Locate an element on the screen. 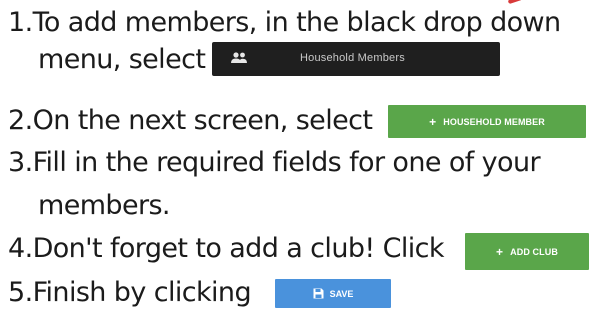 The height and width of the screenshot is (310, 589). red-pen-mark is located at coordinates (515, 2).